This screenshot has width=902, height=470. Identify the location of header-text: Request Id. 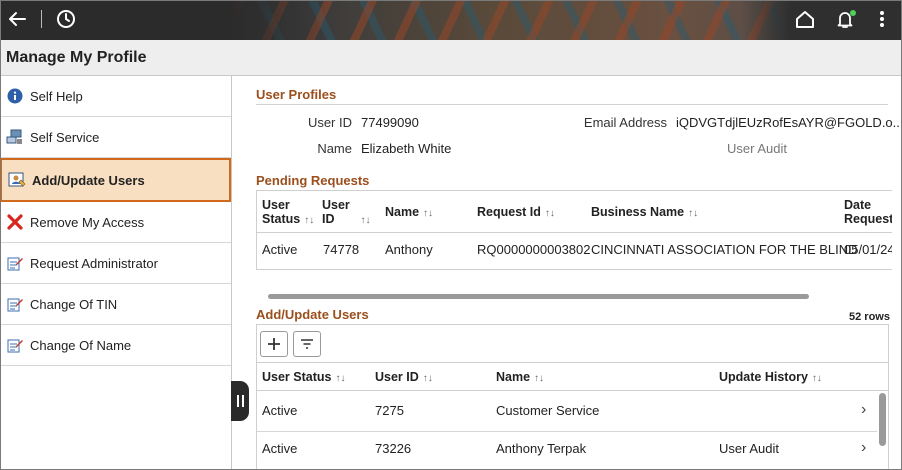
(509, 212).